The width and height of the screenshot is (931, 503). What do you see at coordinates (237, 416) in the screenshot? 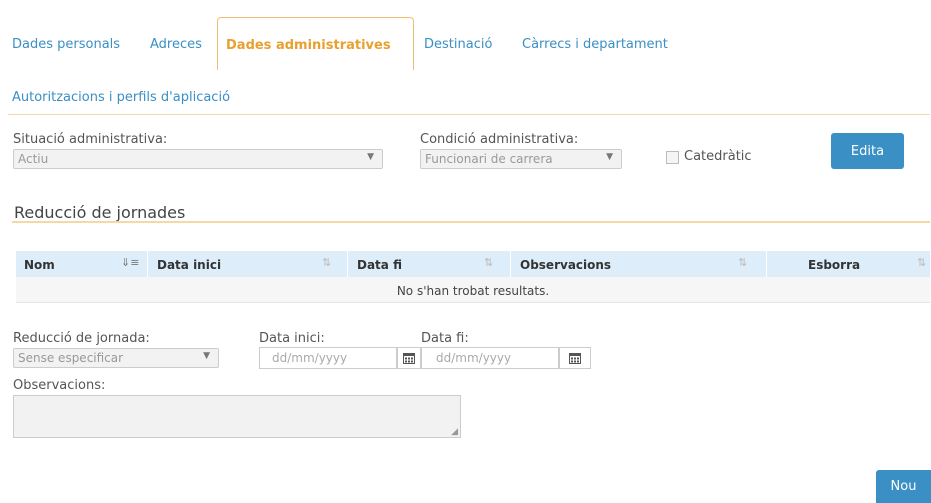
I see `observations-textarea: ◢` at bounding box center [237, 416].